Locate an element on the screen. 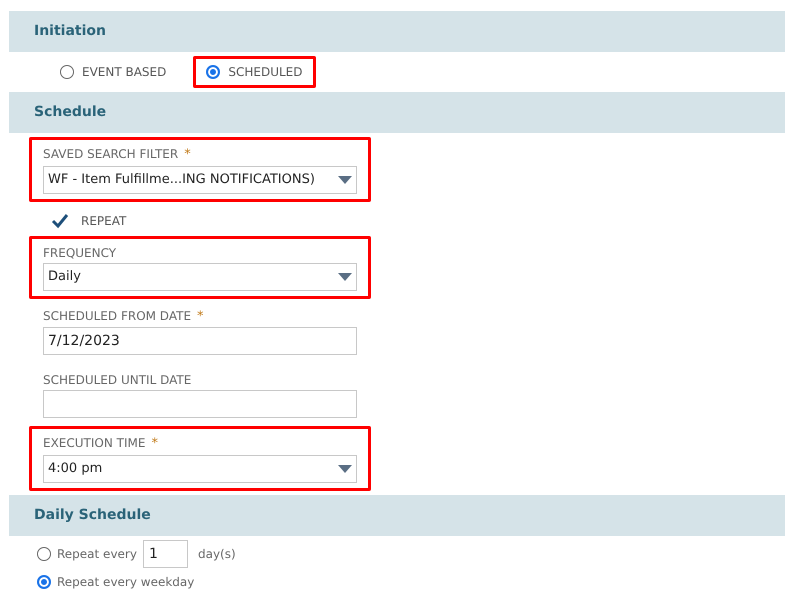 This screenshot has width=791, height=599. field-label: EXECUTION TIME is located at coordinates (94, 443).